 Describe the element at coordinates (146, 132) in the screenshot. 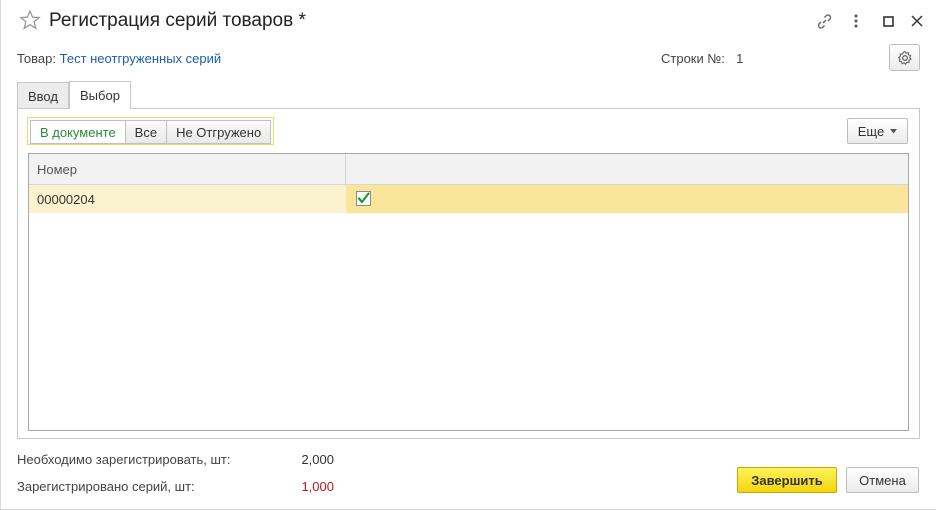

I see `filter-all-button: Все` at that location.